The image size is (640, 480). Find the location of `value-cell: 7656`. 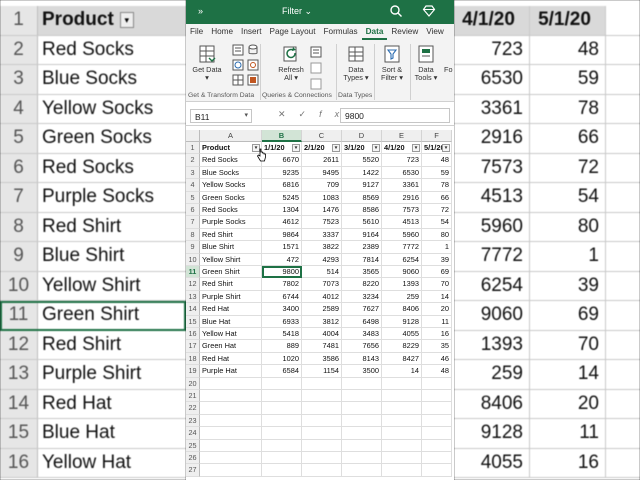

value-cell: 7656 is located at coordinates (362, 346).